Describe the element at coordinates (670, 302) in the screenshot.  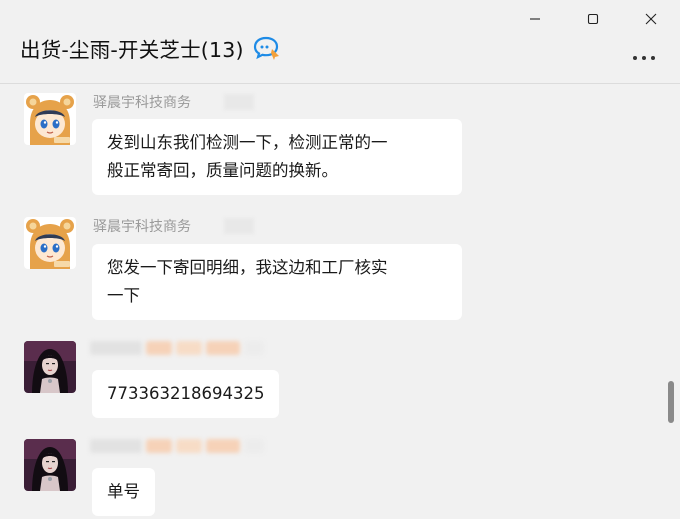
I see `scrollbar` at that location.